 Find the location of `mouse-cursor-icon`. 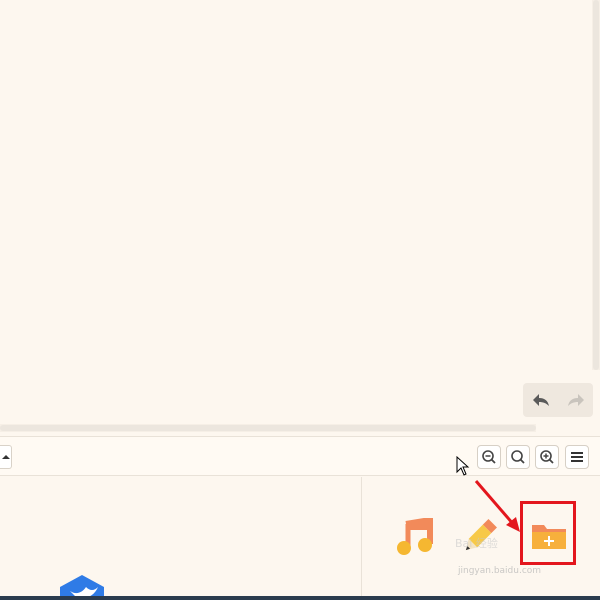

mouse-cursor-icon is located at coordinates (463, 466).